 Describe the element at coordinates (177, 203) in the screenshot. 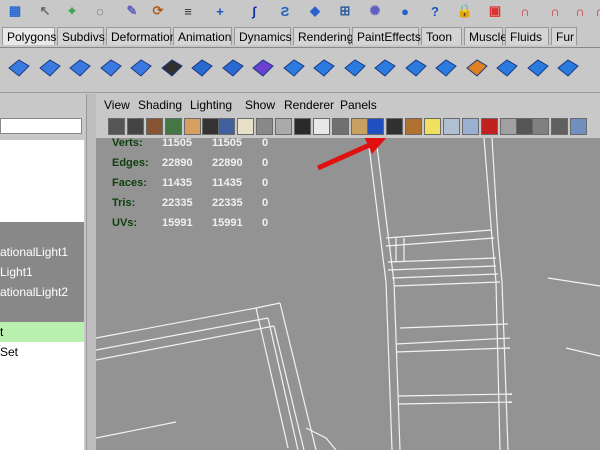

I see `hud-value: 22335` at that location.